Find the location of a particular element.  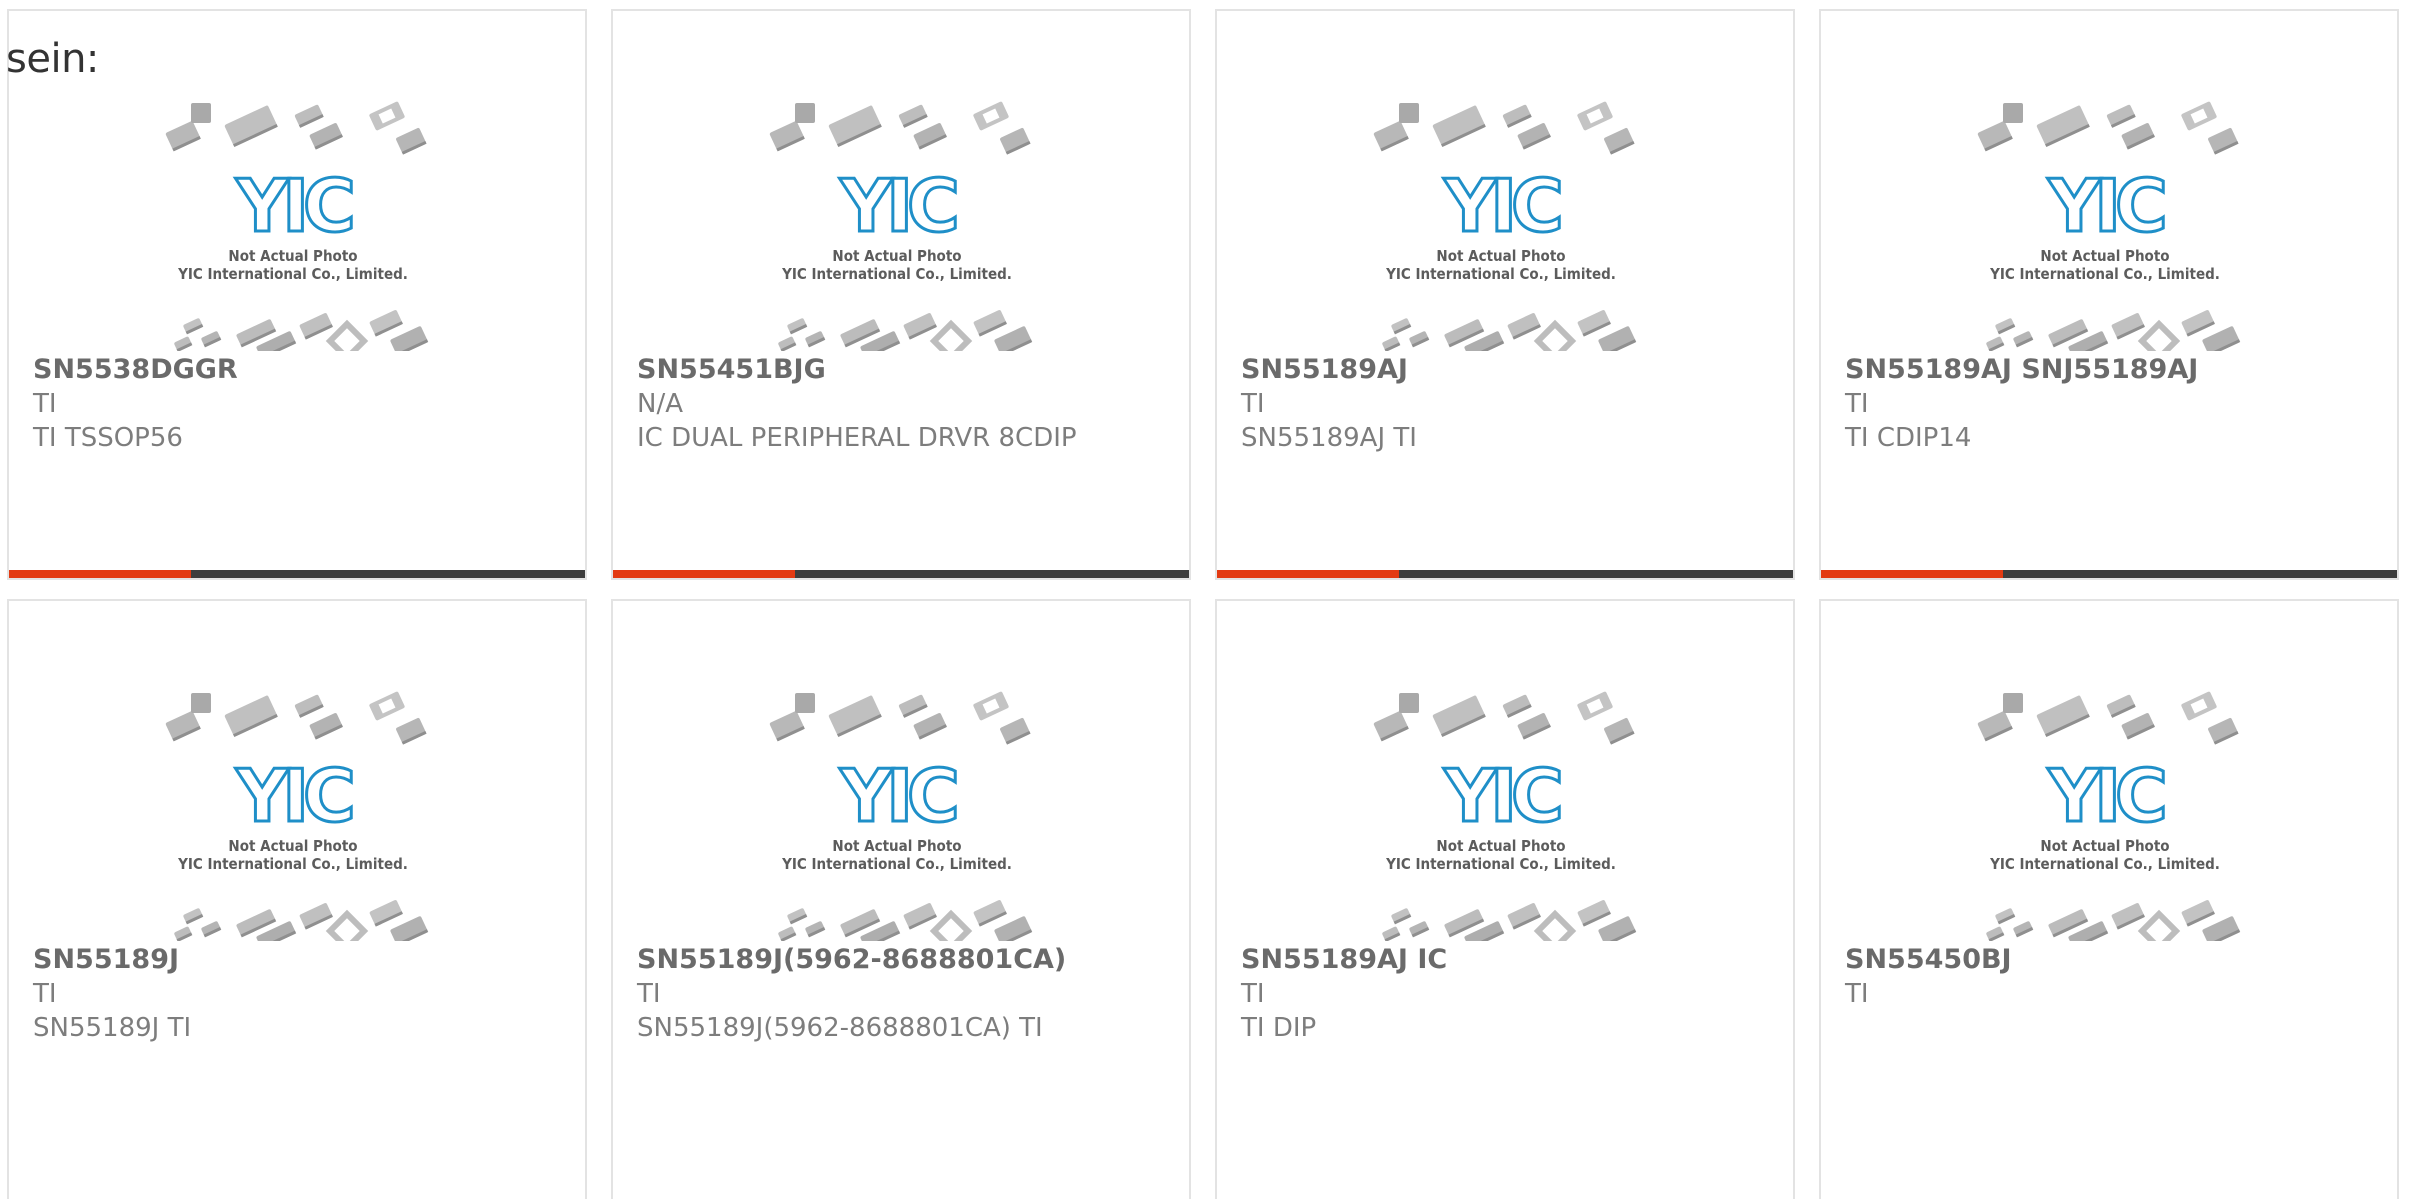

card-bottom-bar is located at coordinates (901, 574).